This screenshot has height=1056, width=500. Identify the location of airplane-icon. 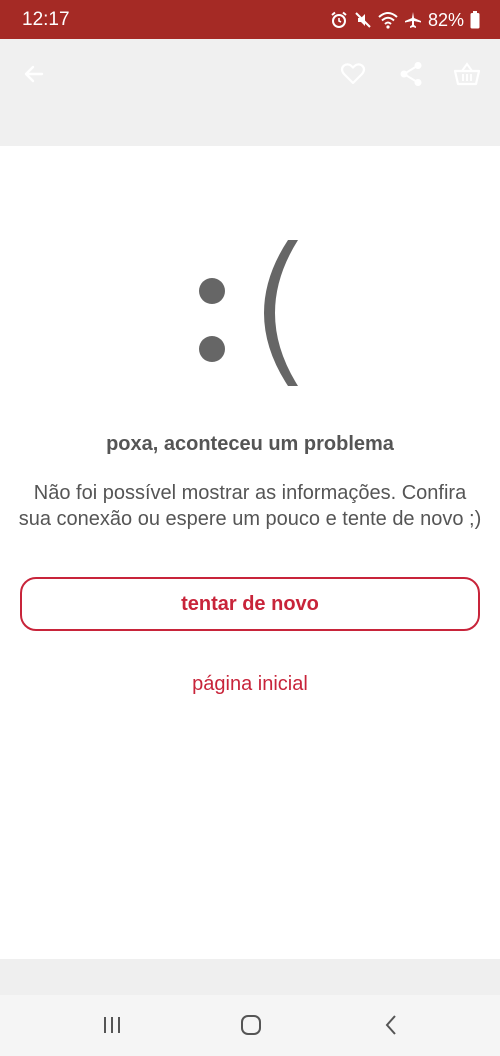
(413, 20).